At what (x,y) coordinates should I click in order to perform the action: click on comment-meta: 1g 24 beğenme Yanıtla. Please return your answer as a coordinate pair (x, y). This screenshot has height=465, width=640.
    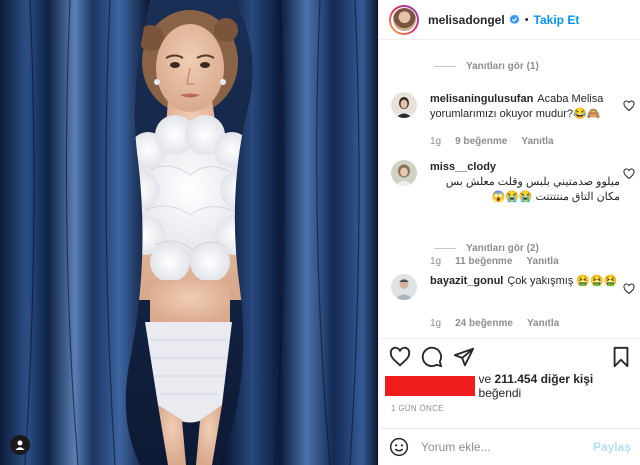
    Looking at the image, I should click on (494, 323).